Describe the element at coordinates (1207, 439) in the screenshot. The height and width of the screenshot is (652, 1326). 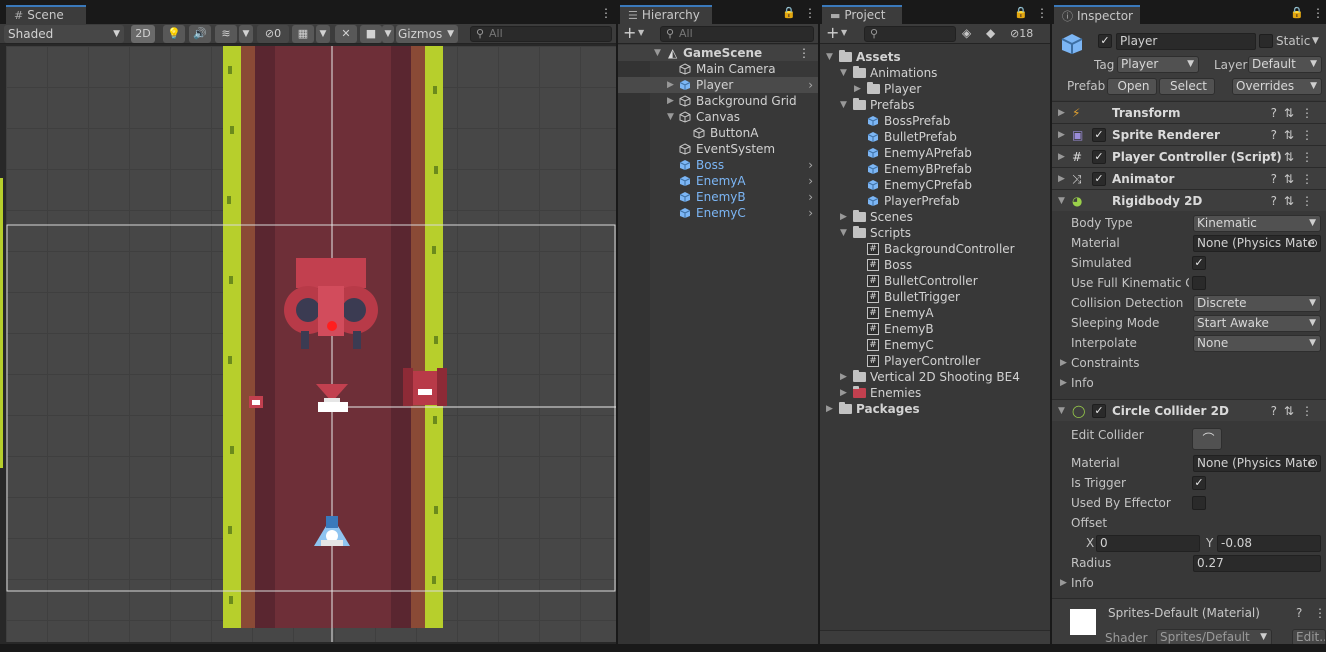
I see `edit-collider-button: ⌒` at that location.